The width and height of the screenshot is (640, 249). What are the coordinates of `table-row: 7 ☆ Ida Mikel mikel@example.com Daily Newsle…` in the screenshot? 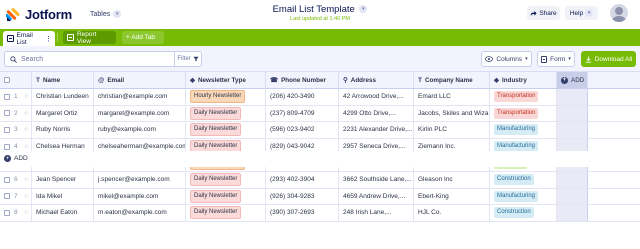 It's located at (320, 197).